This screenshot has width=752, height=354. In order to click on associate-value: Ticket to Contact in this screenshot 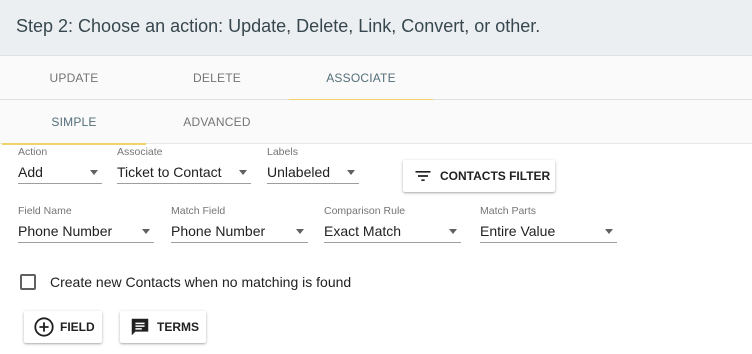, I will do `click(169, 171)`.